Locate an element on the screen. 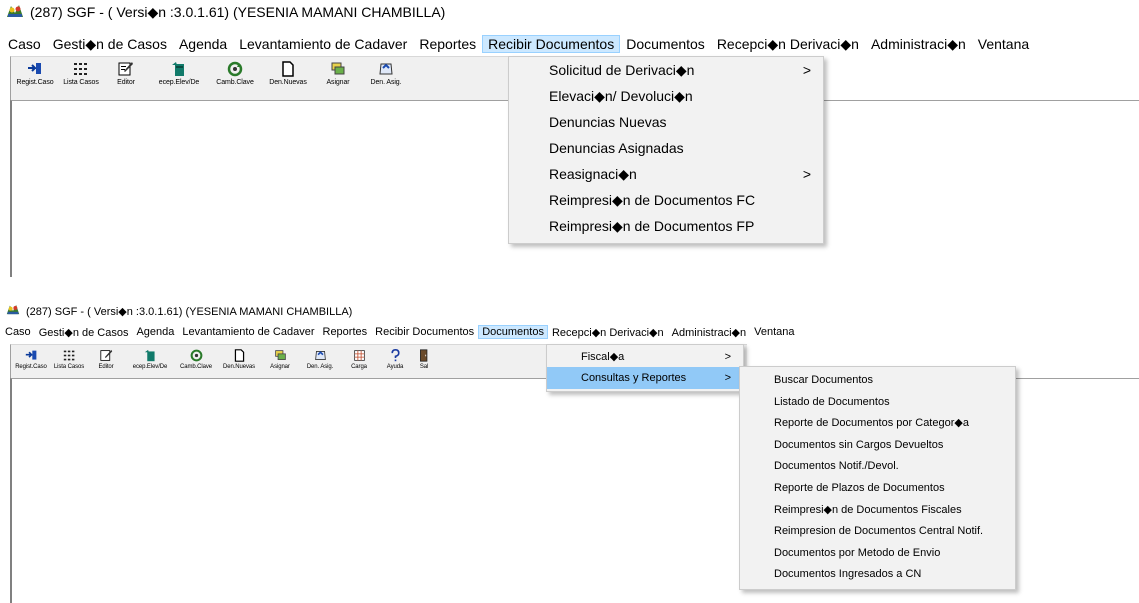 The image size is (1139, 603). menu-item-buscar-documentos: Buscar Documentos is located at coordinates (877, 381).